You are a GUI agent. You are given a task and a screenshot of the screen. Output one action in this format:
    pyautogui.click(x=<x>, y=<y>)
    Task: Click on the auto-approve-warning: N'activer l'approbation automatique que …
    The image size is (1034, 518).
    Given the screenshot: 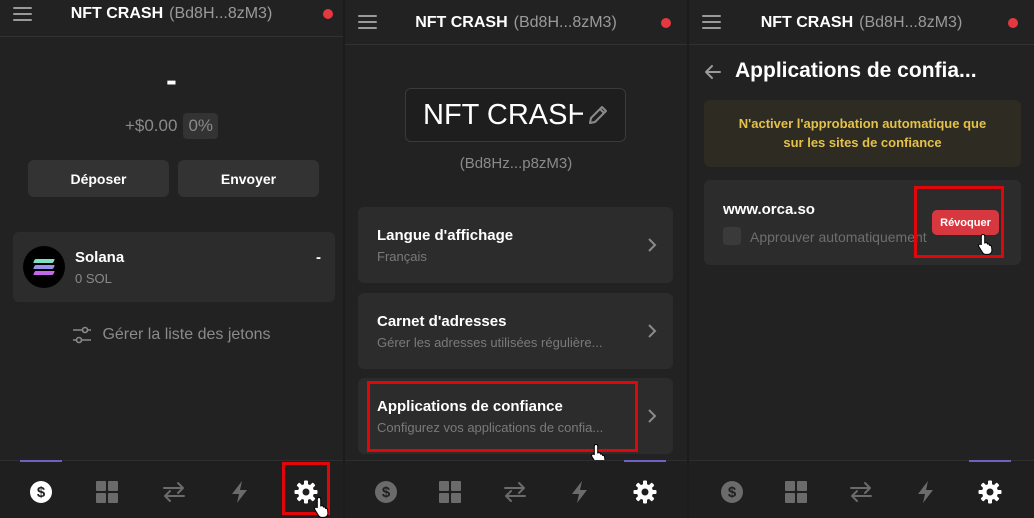 What is the action you would take?
    pyautogui.click(x=862, y=133)
    